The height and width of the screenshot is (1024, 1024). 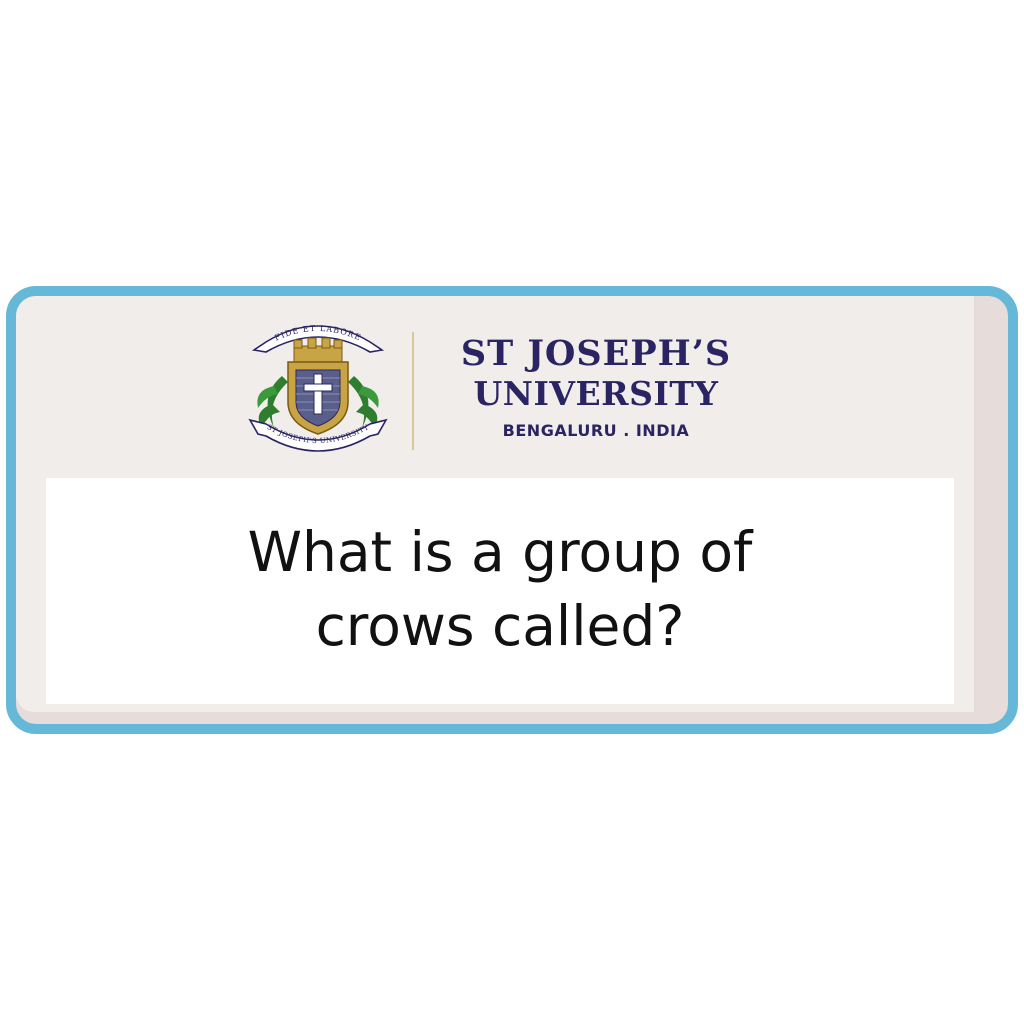 I want to click on header-divider, so click(x=413, y=391).